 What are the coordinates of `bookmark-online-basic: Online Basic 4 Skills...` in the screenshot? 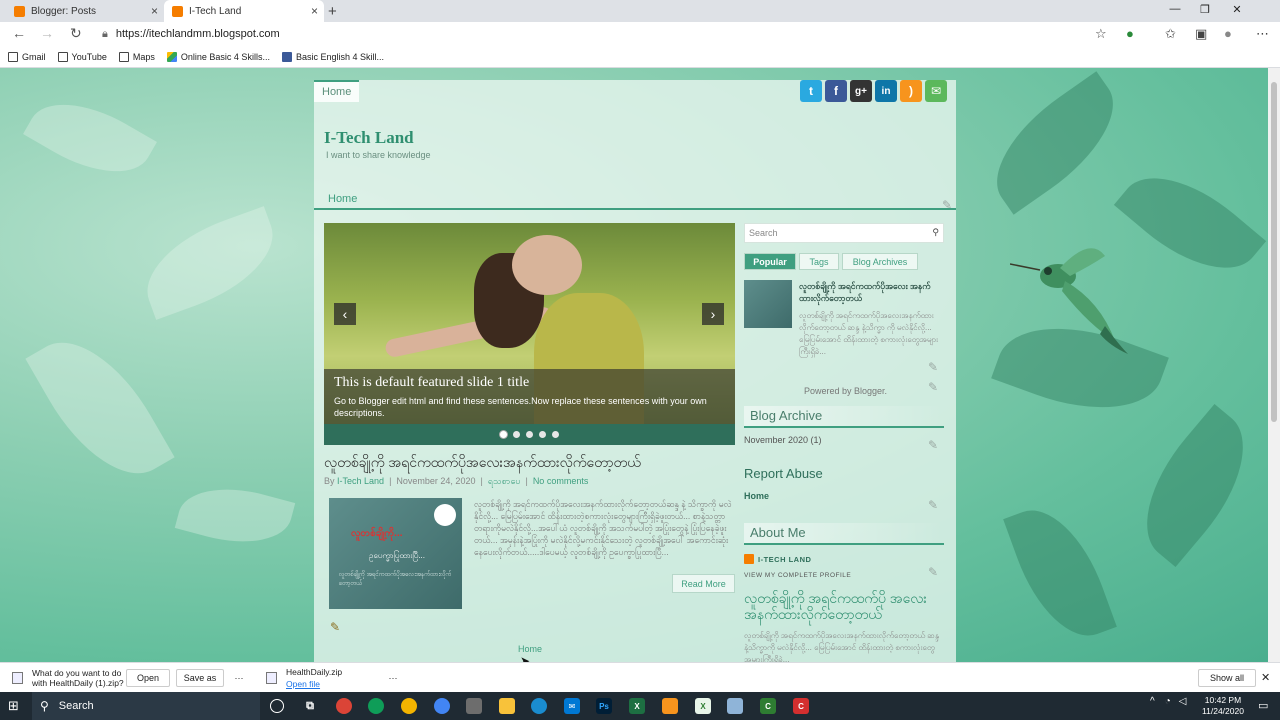 It's located at (218, 56).